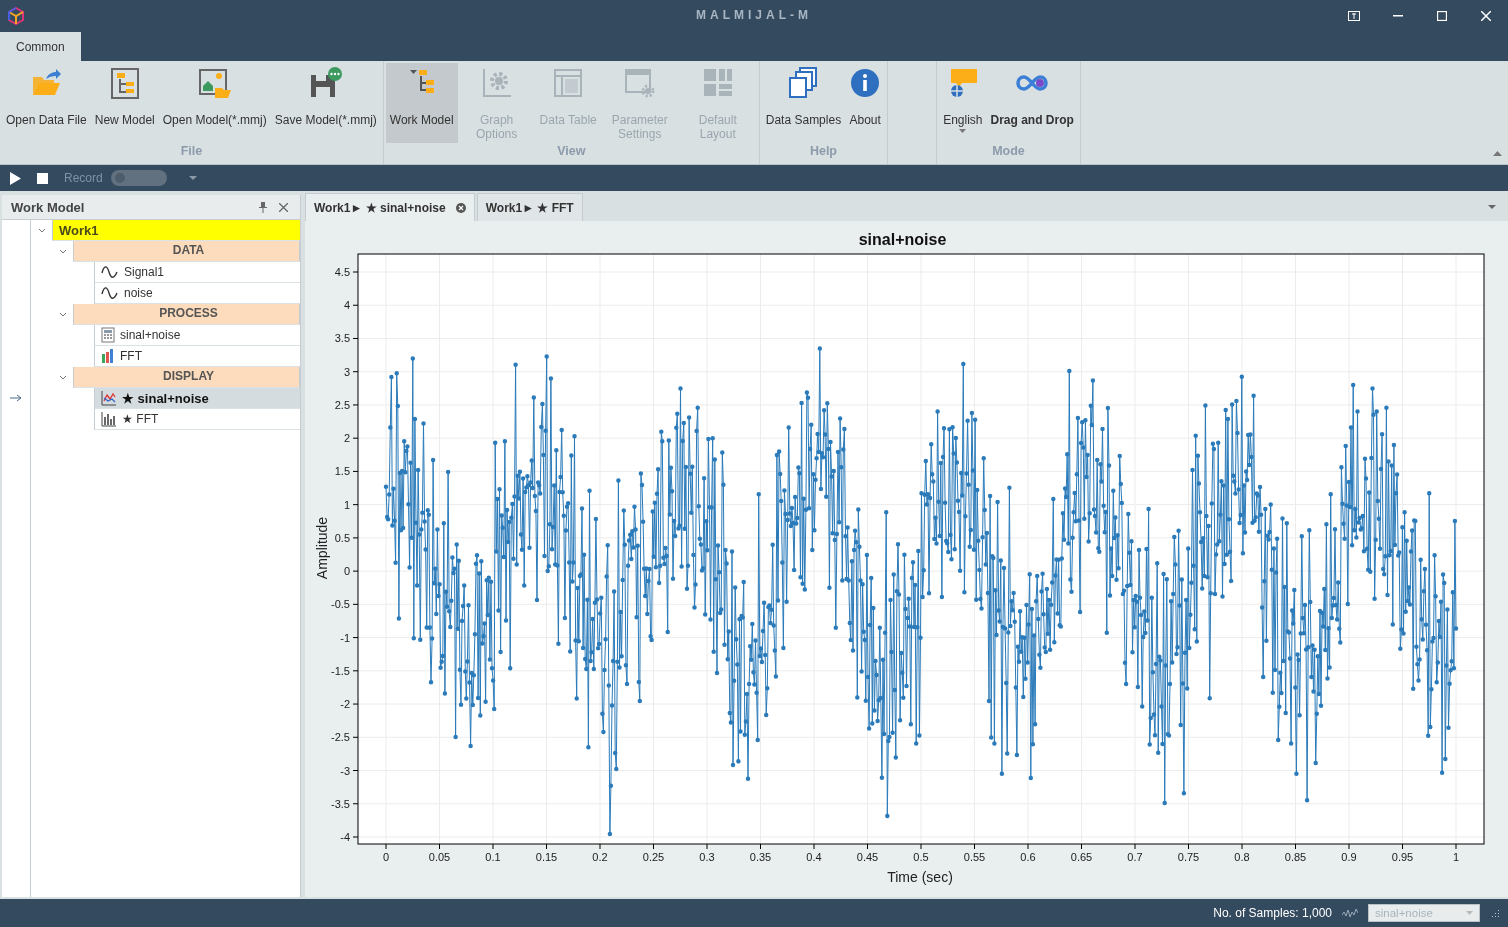 This screenshot has width=1508, height=927. Describe the element at coordinates (1081, 857) in the screenshot. I see `x-tick-label: 0.65` at that location.